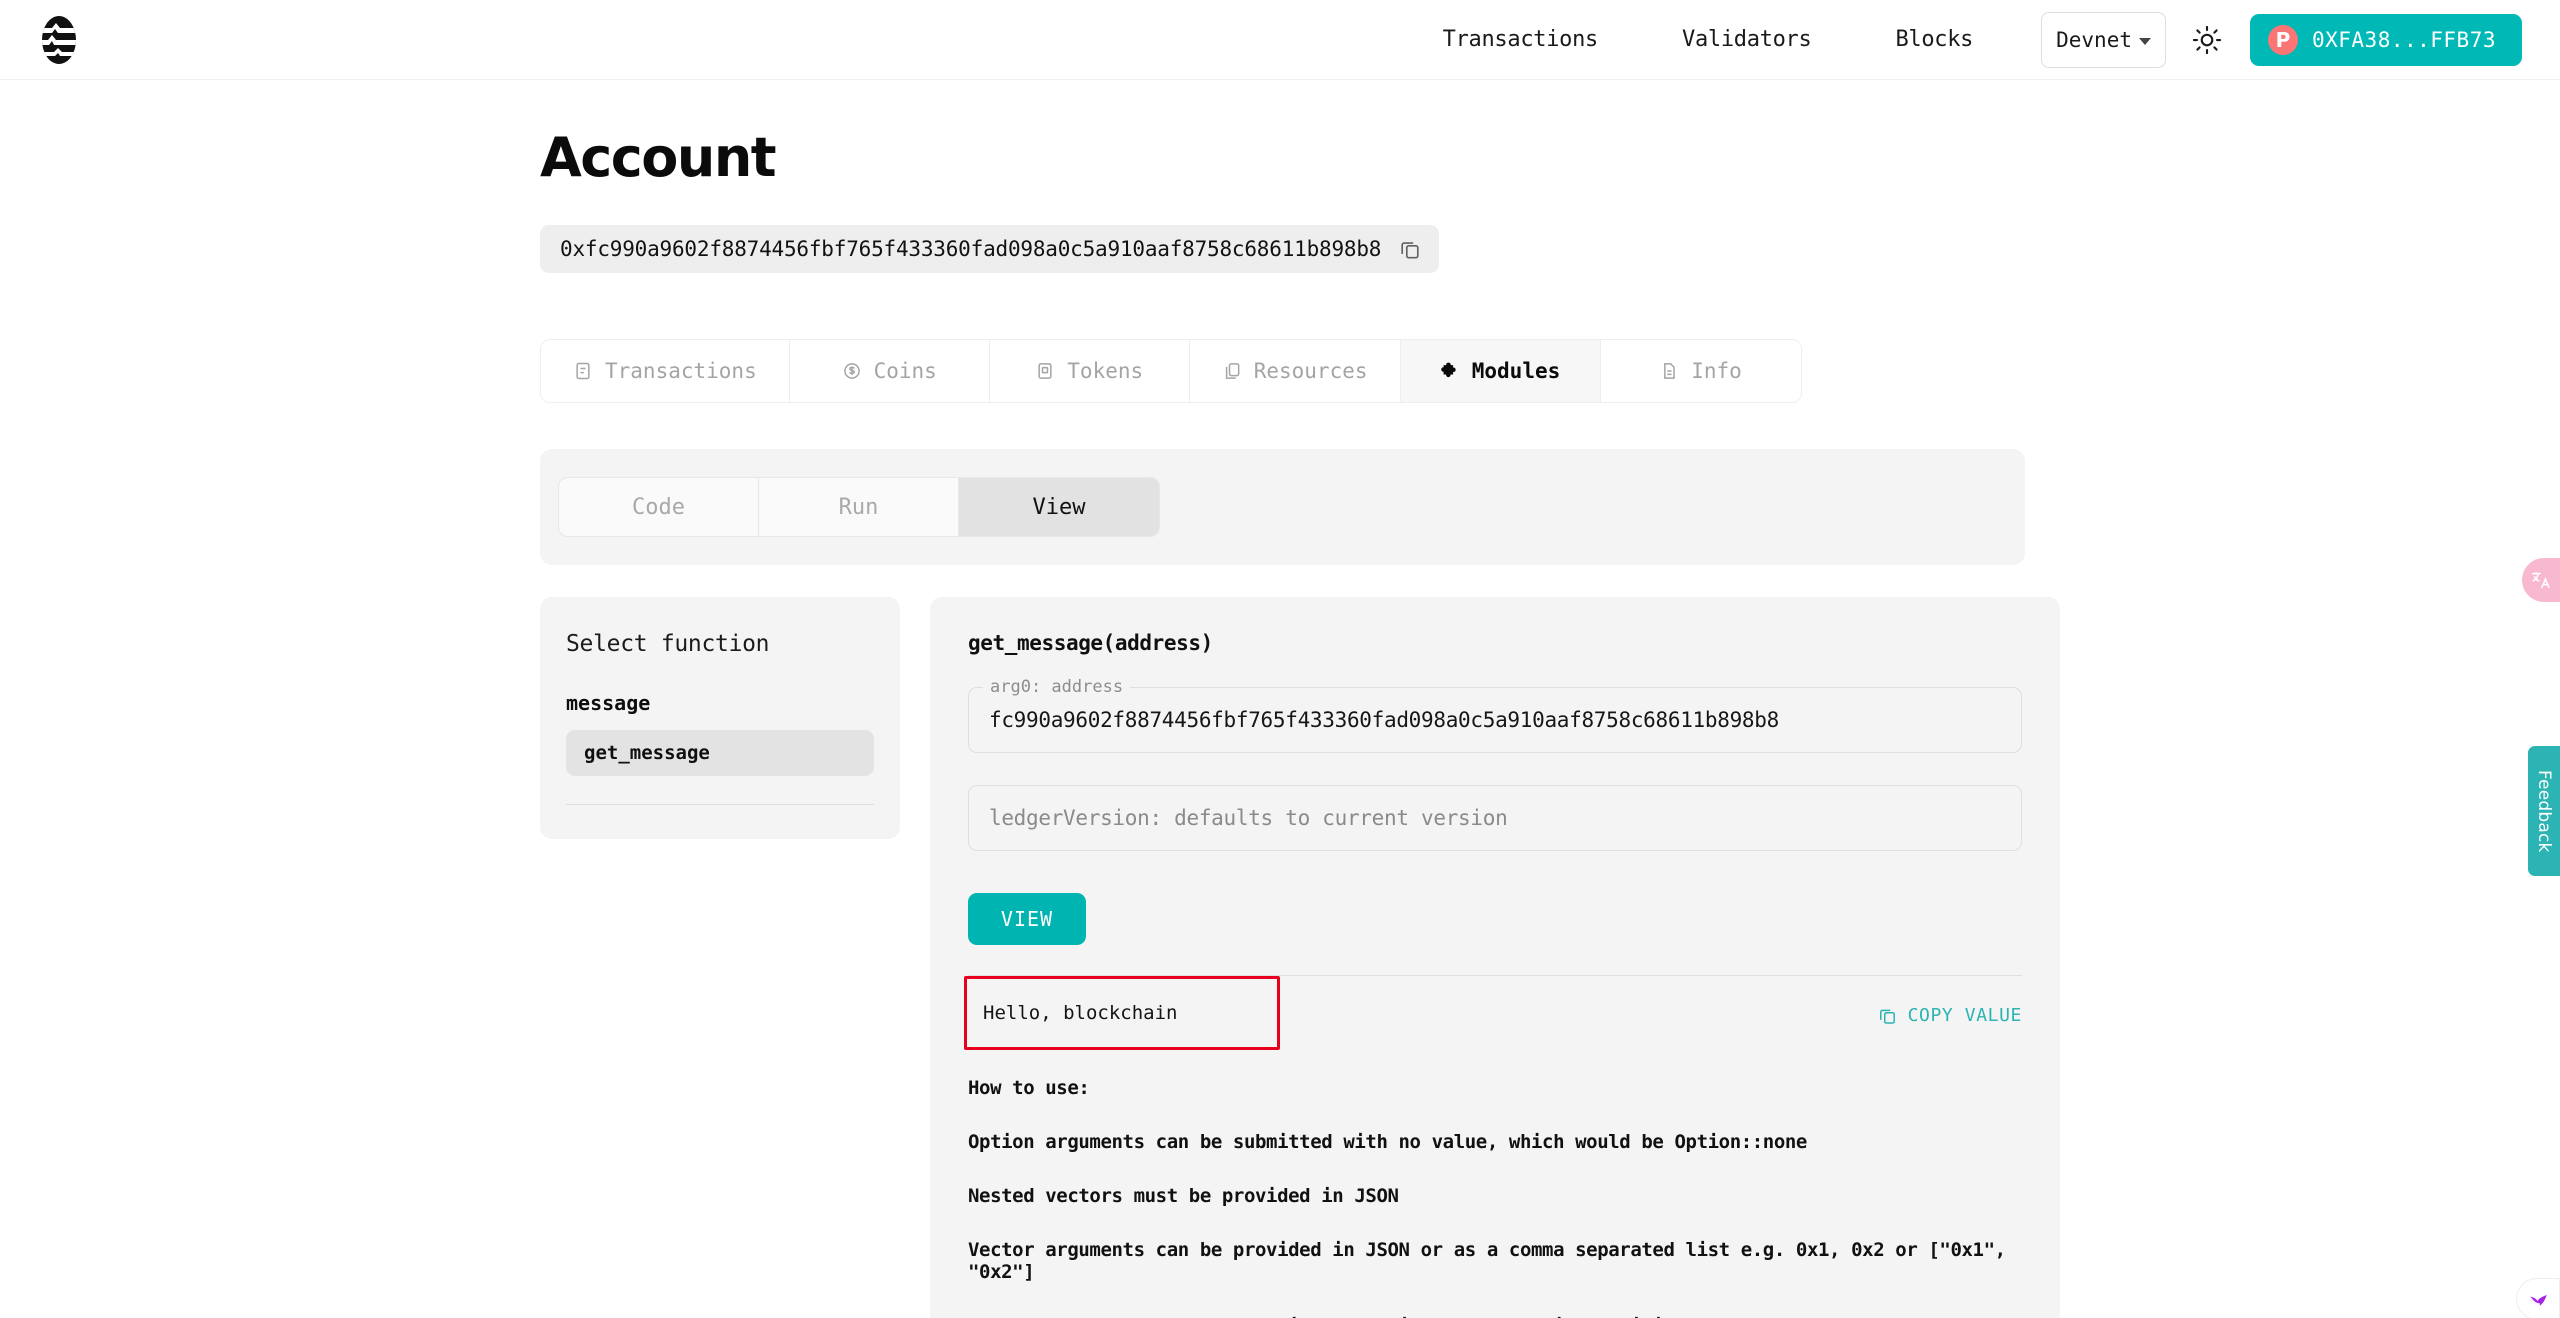 The width and height of the screenshot is (2560, 1318). I want to click on arg0-input, so click(1495, 720).